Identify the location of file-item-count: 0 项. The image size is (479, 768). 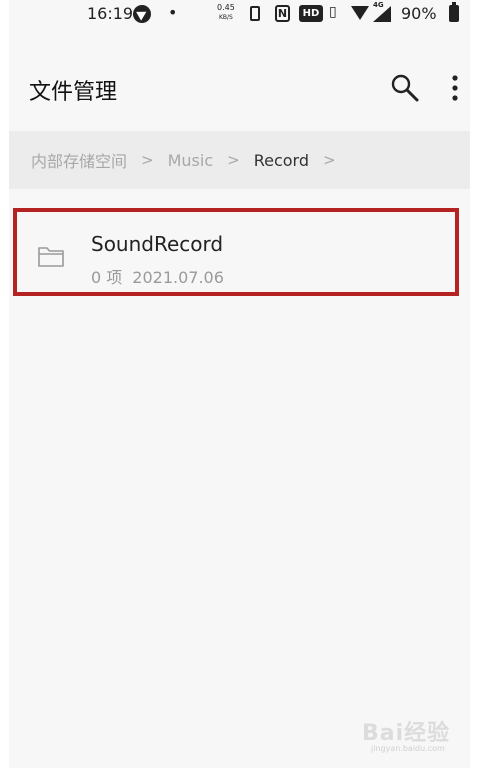
(107, 277).